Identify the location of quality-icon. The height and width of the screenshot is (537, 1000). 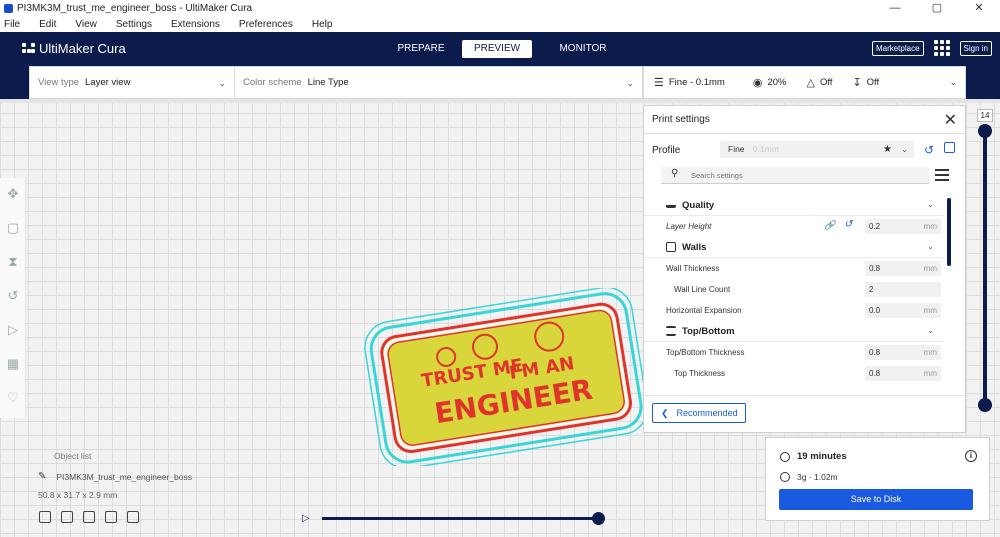
(671, 204).